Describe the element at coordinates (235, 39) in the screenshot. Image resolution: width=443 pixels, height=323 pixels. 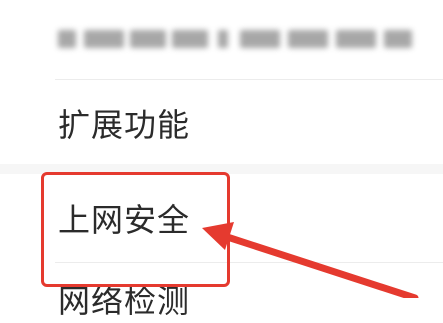
I see `blurred-text` at that location.